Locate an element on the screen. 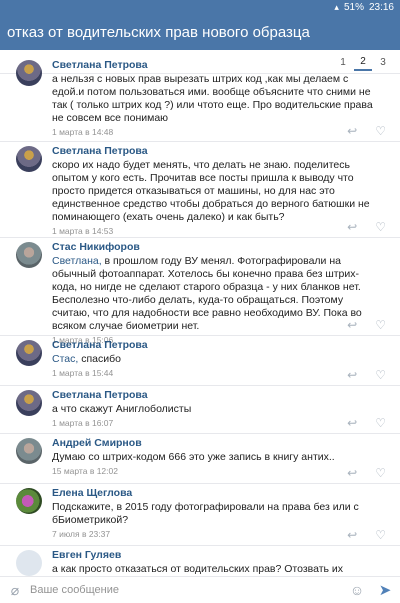 This screenshot has width=400, height=603. comment-date: 7 июля в 23:37 is located at coordinates (217, 534).